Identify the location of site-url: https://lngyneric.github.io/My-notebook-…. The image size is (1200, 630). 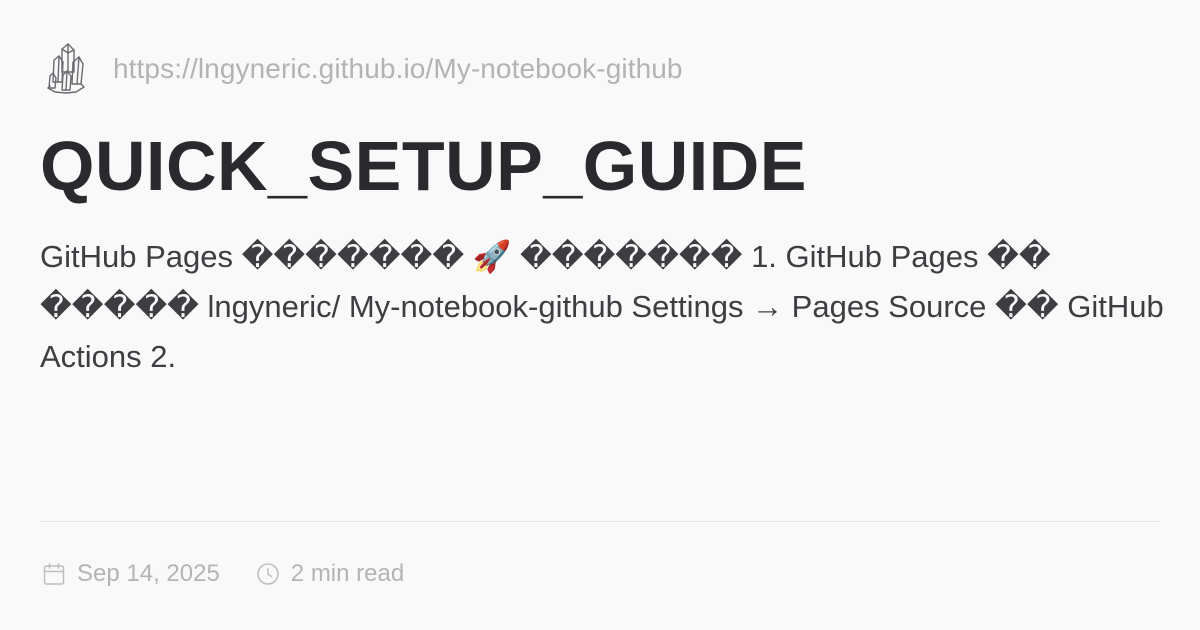
(398, 69).